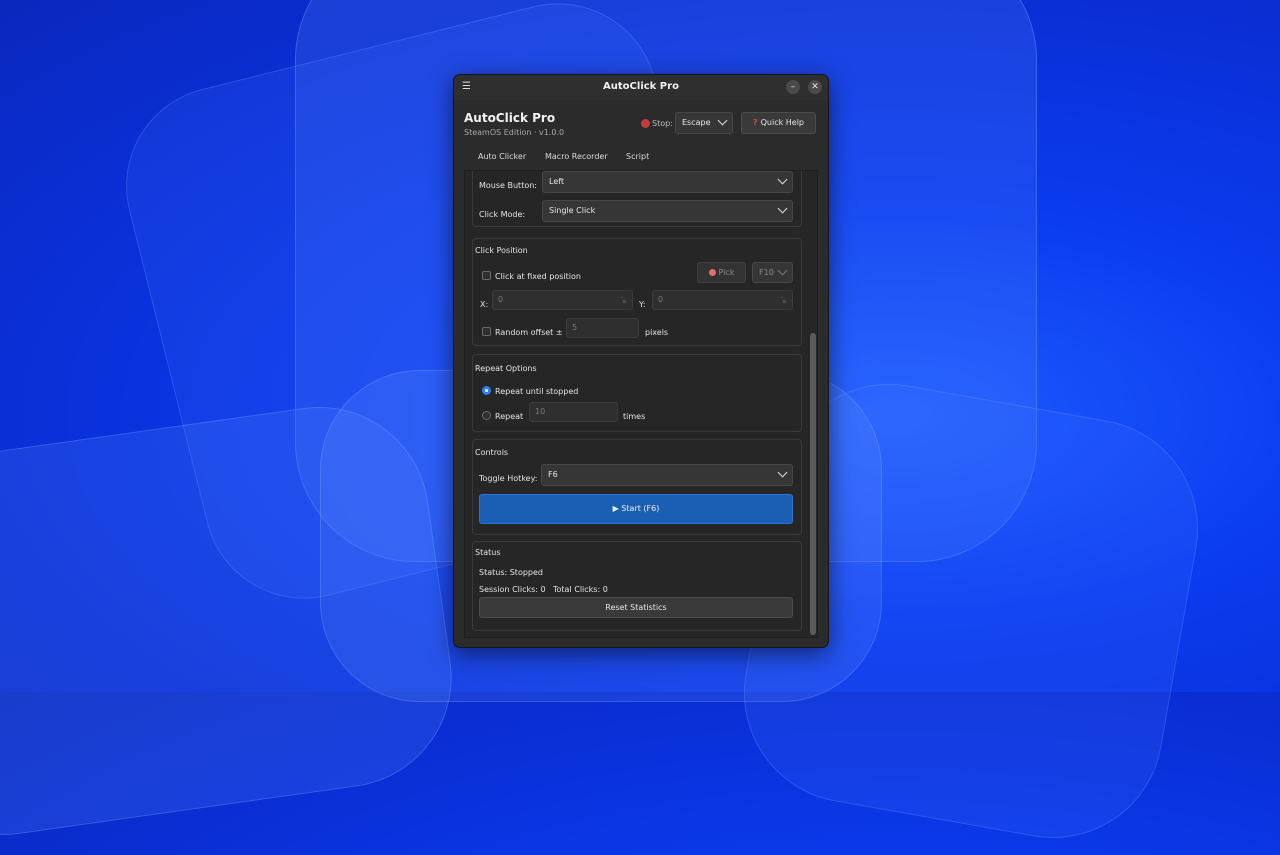 This screenshot has width=1280, height=855. I want to click on repeat-until-stopped-label: Repeat until stopped, so click(537, 391).